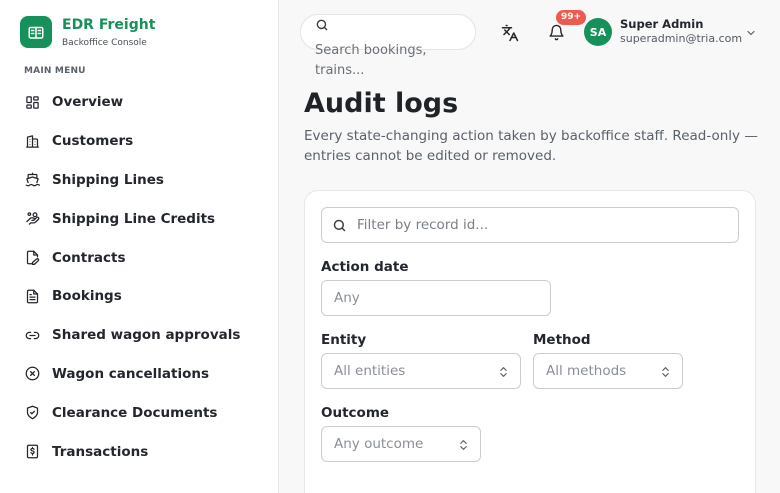  Describe the element at coordinates (370, 371) in the screenshot. I see `entity-value: All entities` at that location.